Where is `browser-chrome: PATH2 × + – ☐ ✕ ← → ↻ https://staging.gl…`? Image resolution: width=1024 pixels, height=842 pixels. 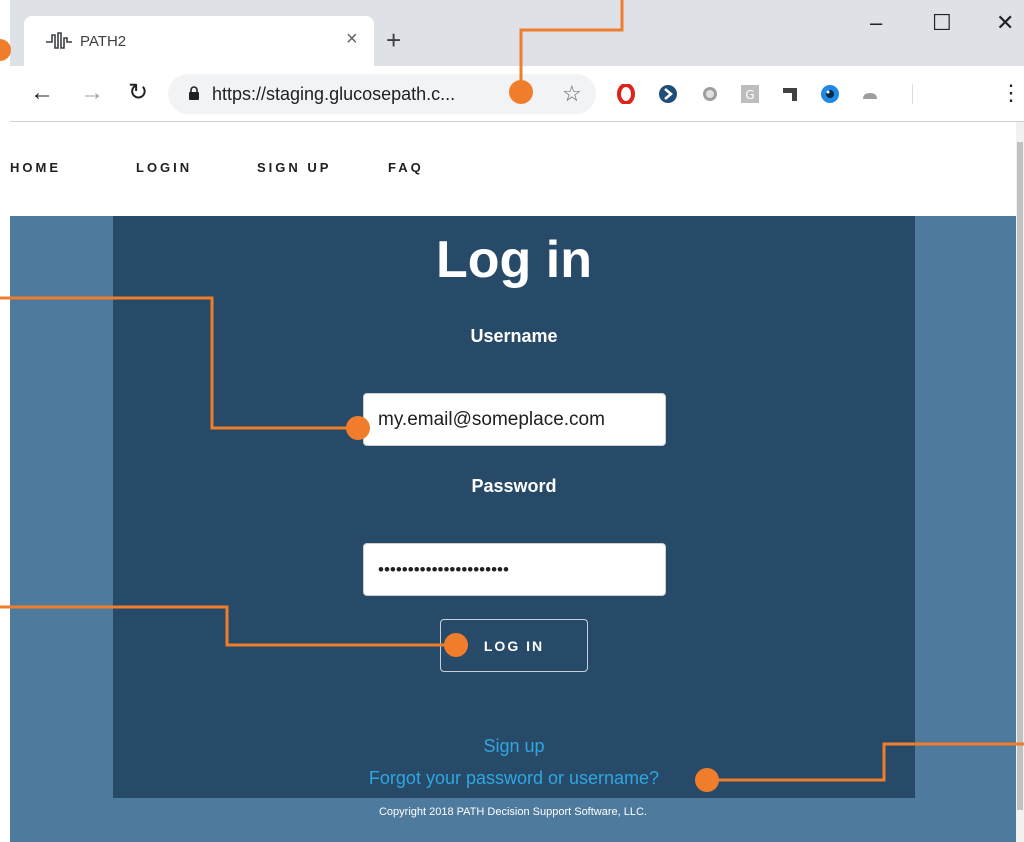 browser-chrome: PATH2 × + – ☐ ✕ ← → ↻ https://staging.gl… is located at coordinates (517, 61).